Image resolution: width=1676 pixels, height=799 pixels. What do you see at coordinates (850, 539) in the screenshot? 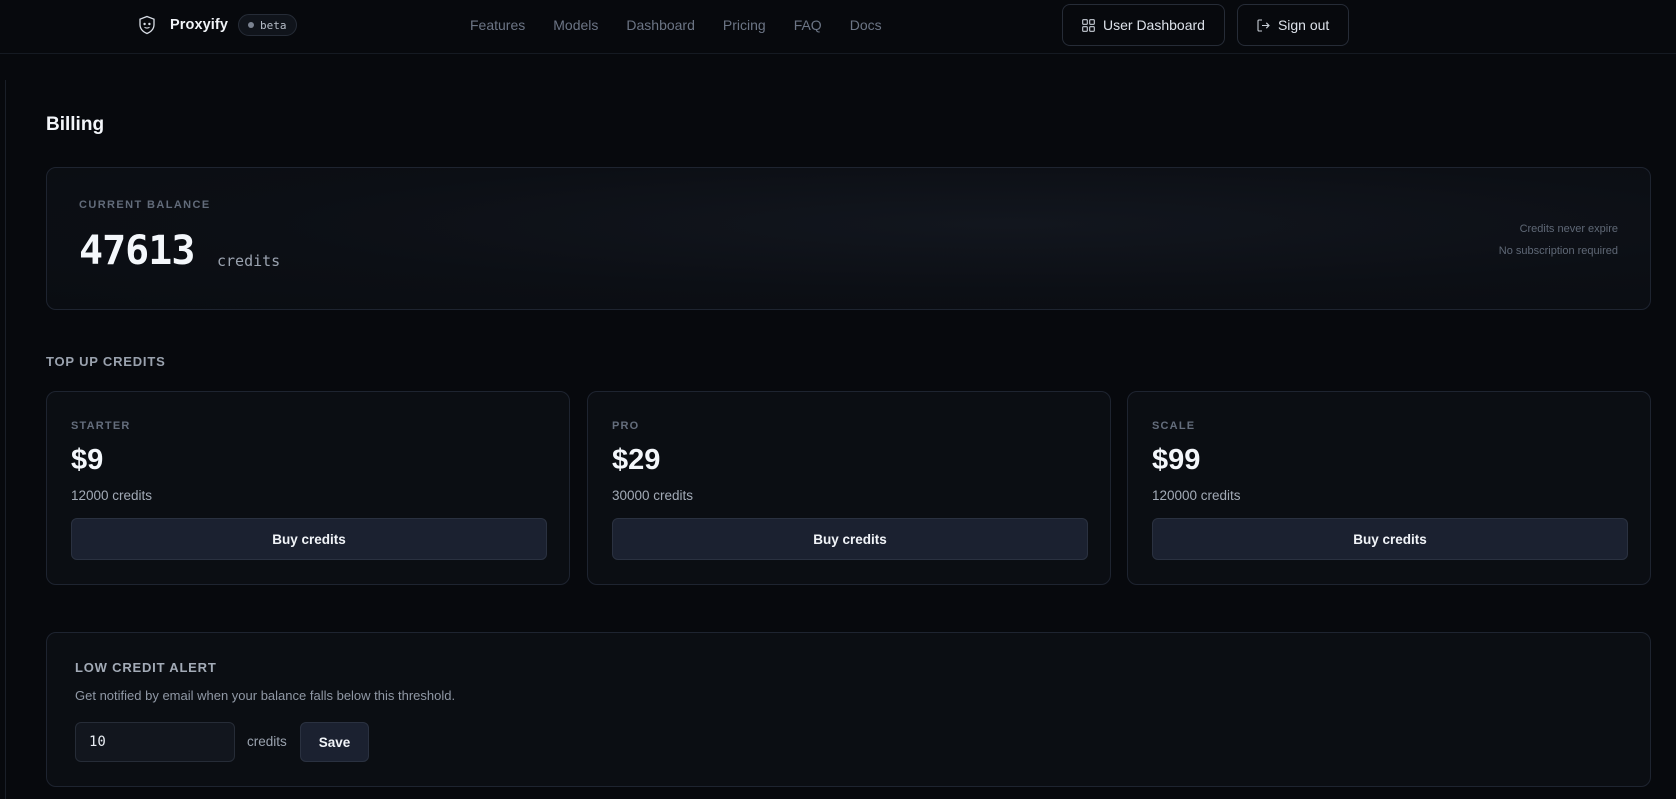
I see `buy-credits-button-pro: Buy credits` at bounding box center [850, 539].